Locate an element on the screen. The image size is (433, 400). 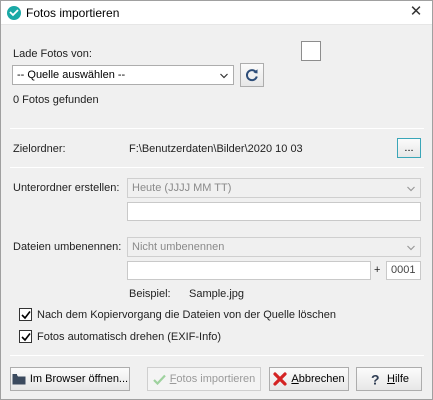
app-logo-icon is located at coordinates (14, 13).